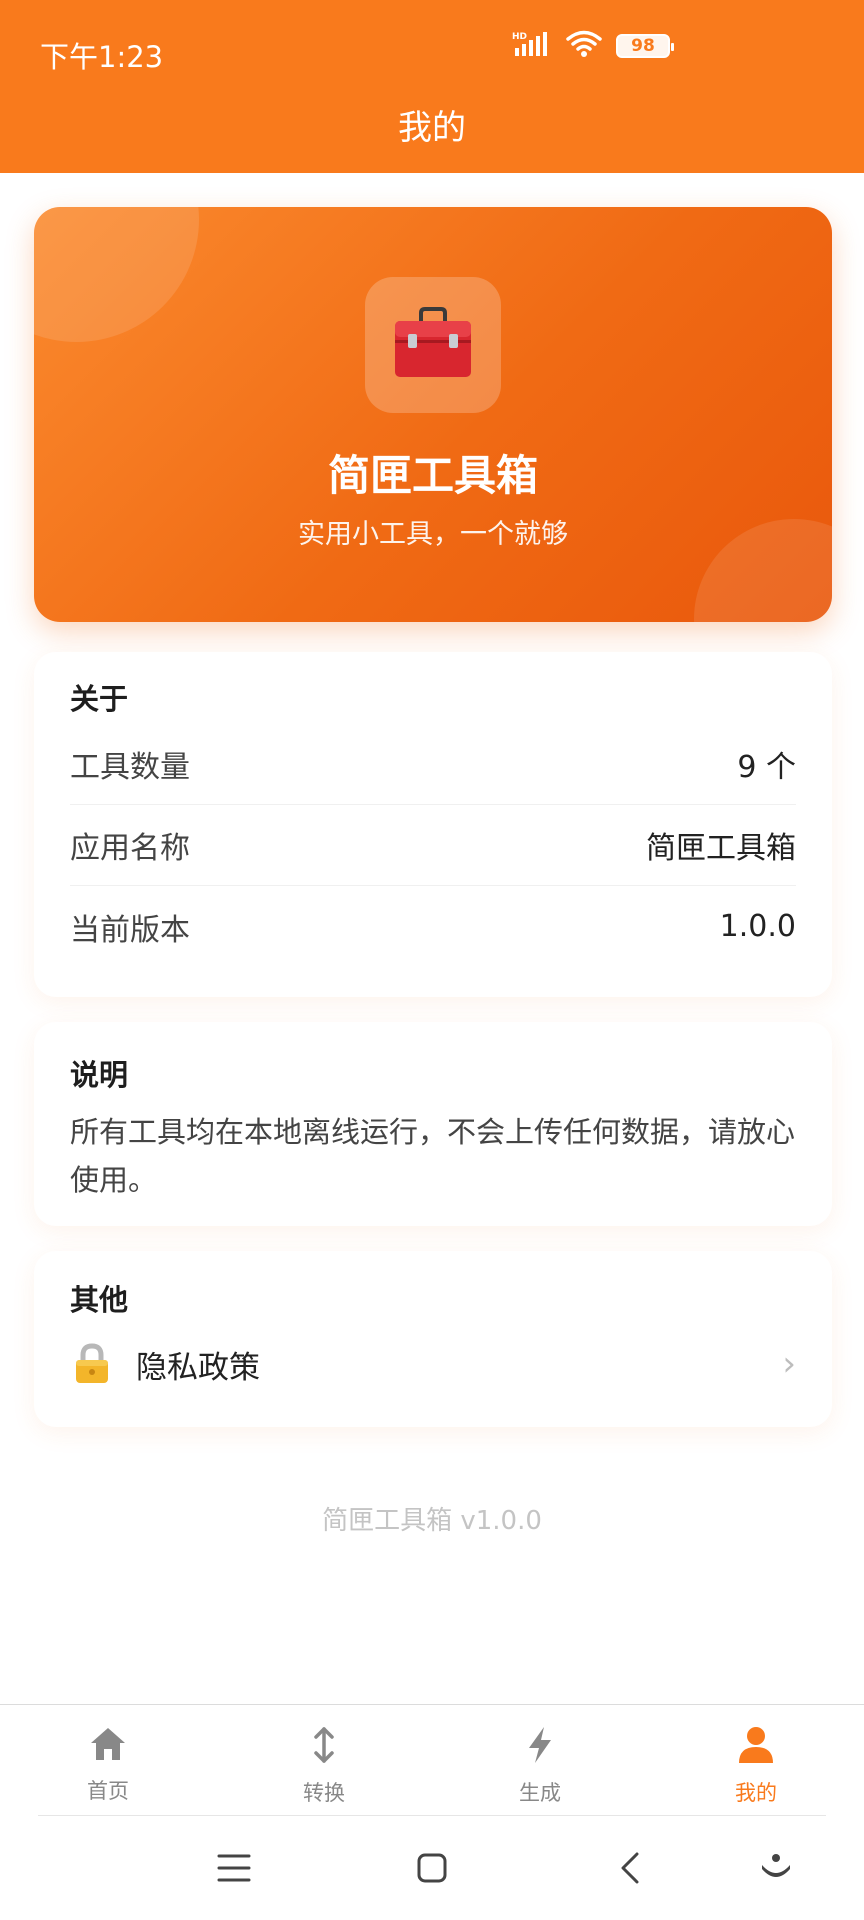 This screenshot has height=1920, width=864. I want to click on row-value: 简匣工具箱, so click(721, 848).